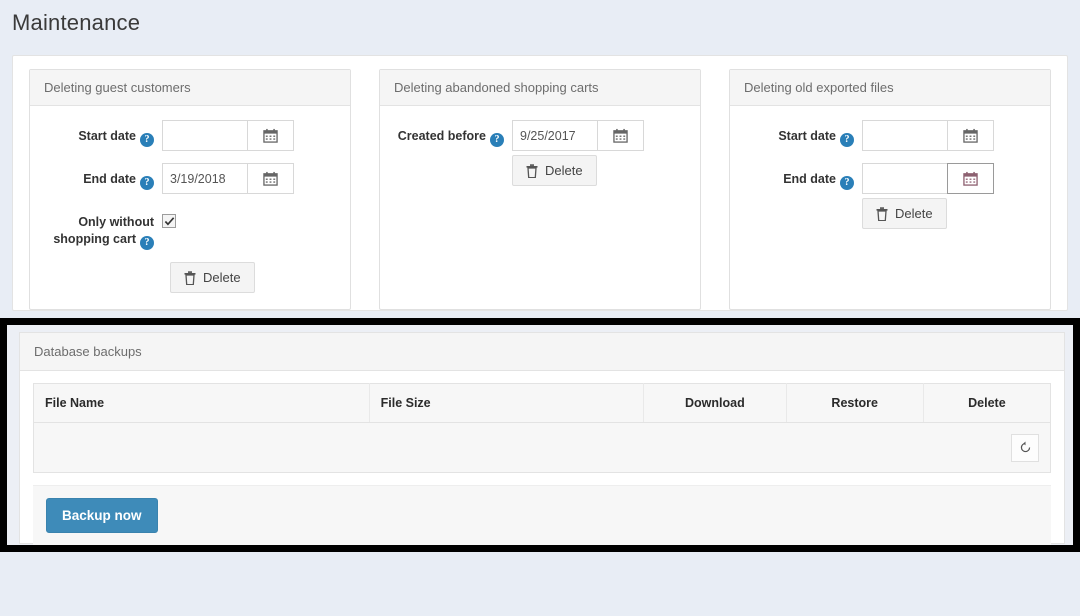 The height and width of the screenshot is (616, 1080). I want to click on table-row-empty, so click(542, 447).